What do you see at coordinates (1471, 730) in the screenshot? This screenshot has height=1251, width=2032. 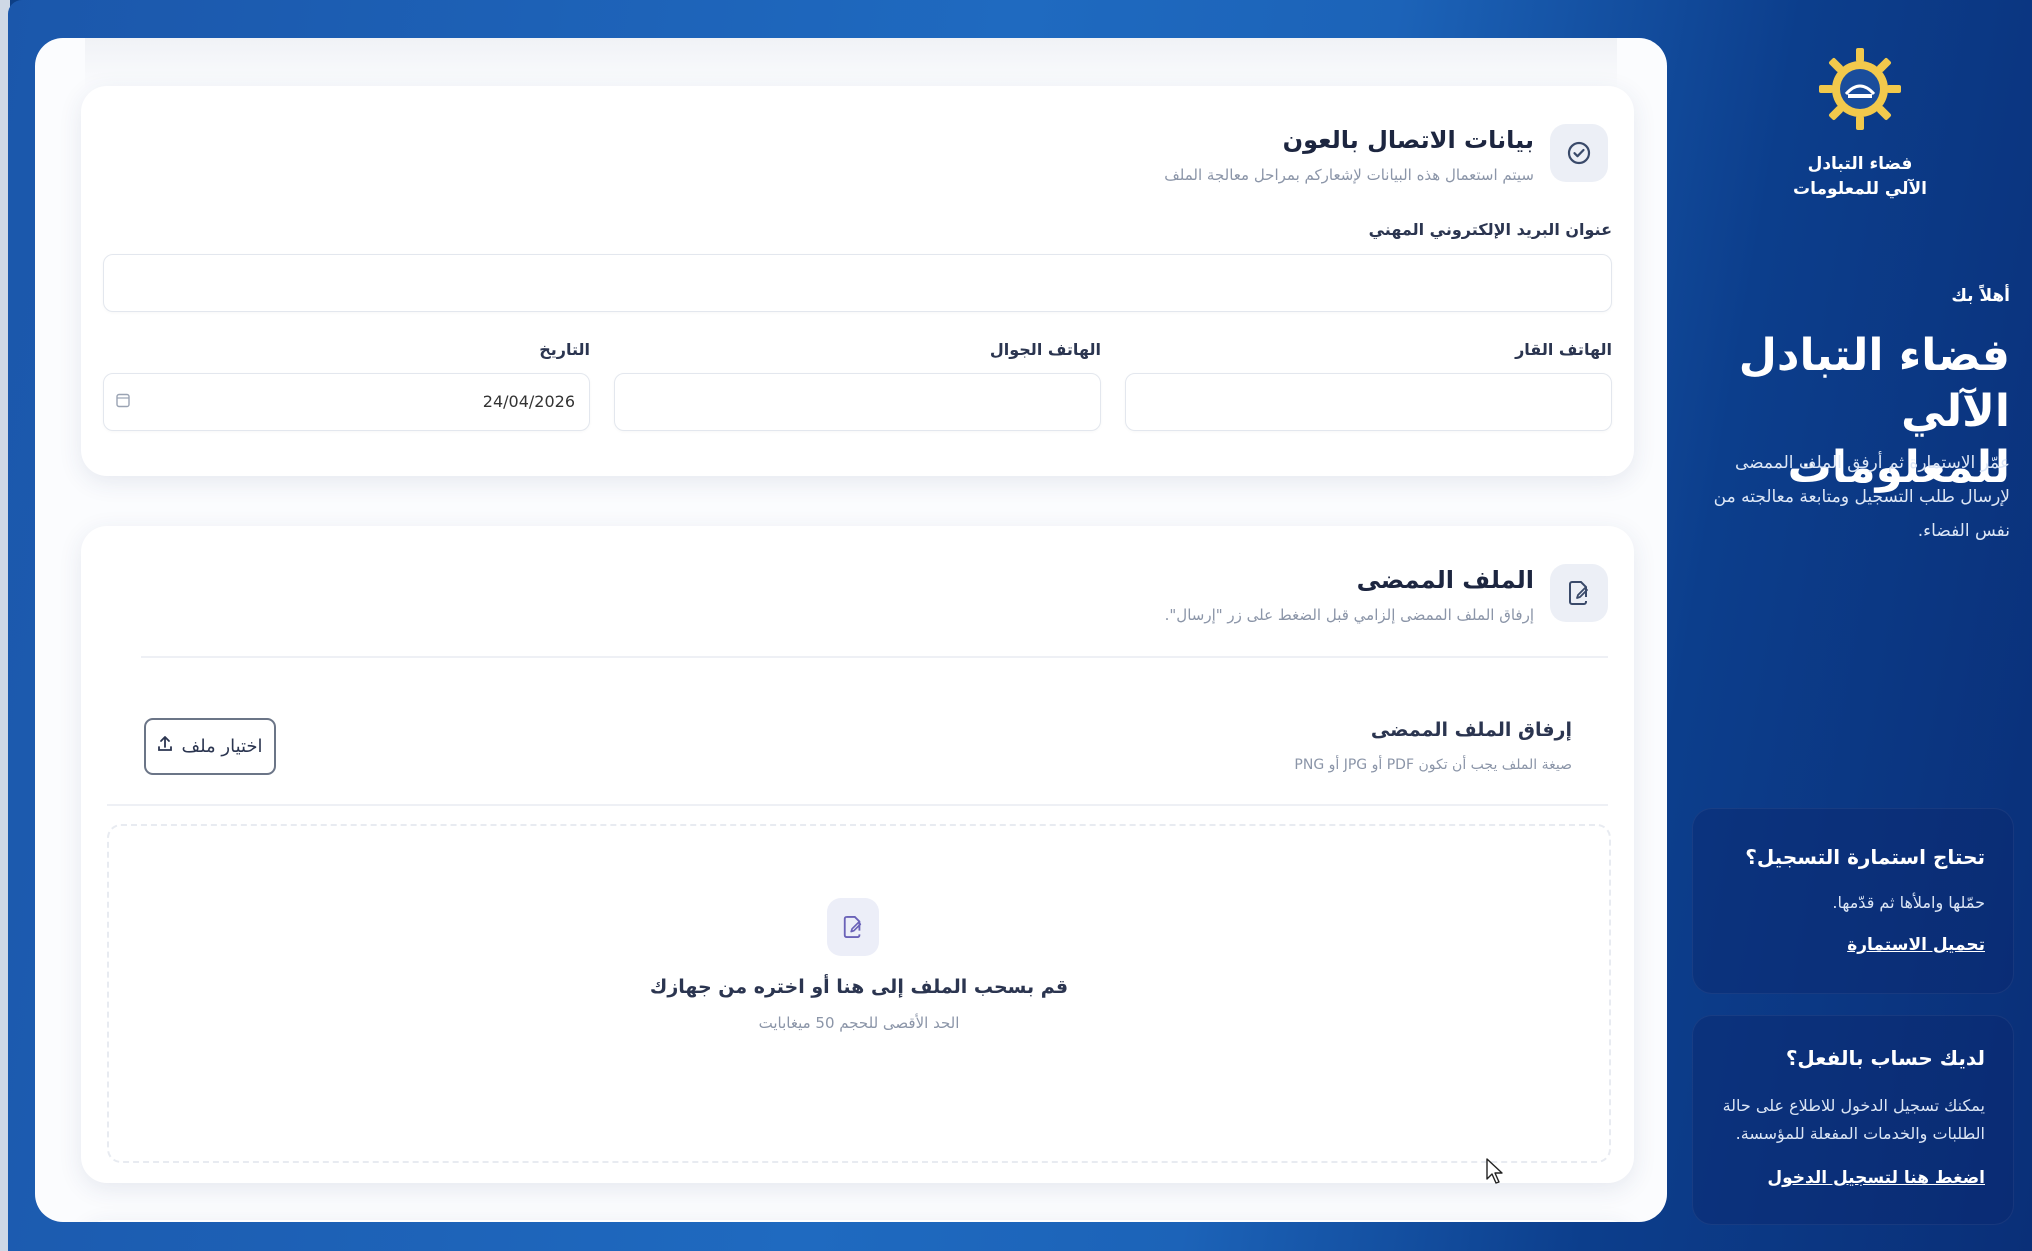 I see `attach-label: إرفاق الملف الممضى` at bounding box center [1471, 730].